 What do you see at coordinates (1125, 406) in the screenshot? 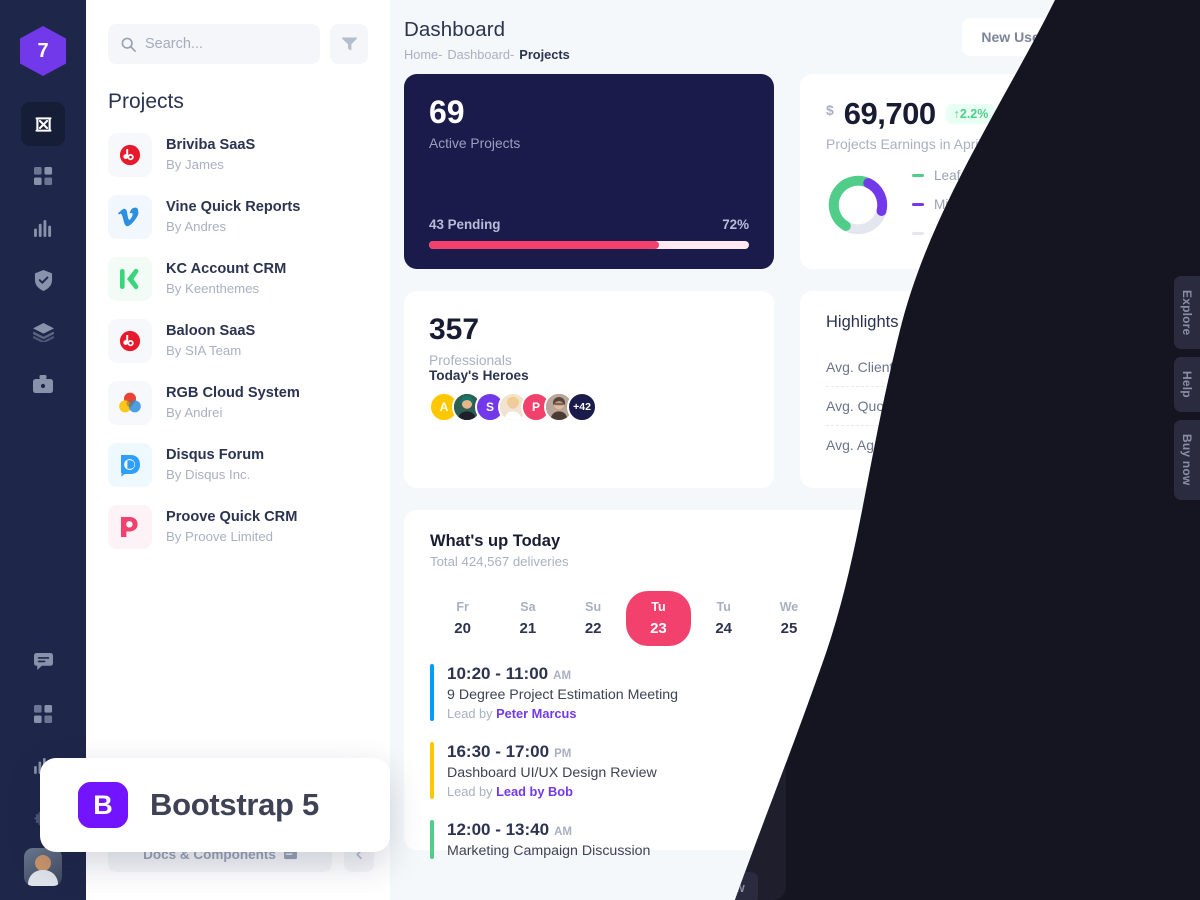
I see `highlight-value-group: ↙ 730` at bounding box center [1125, 406].